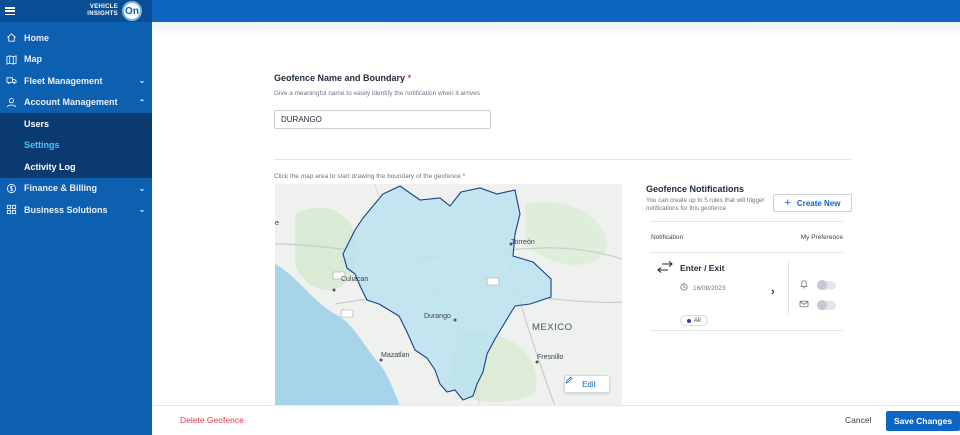 The width and height of the screenshot is (960, 435). What do you see at coordinates (562, 159) in the screenshot?
I see `section-divider` at bounding box center [562, 159].